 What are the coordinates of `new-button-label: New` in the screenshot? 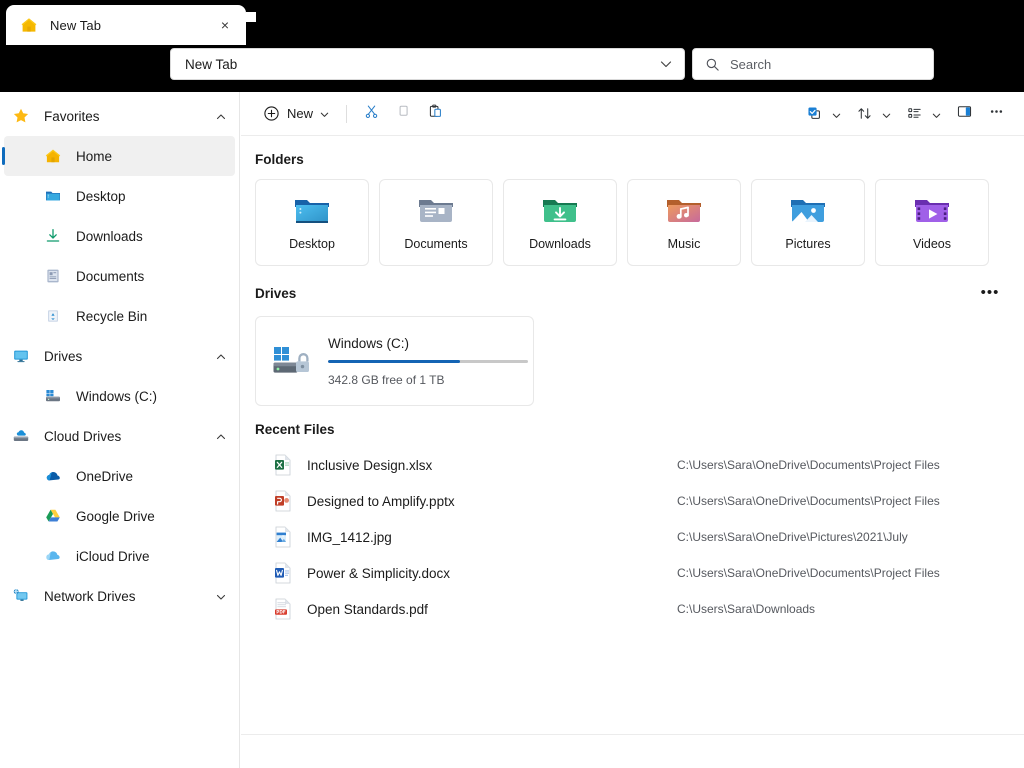 It's located at (300, 113).